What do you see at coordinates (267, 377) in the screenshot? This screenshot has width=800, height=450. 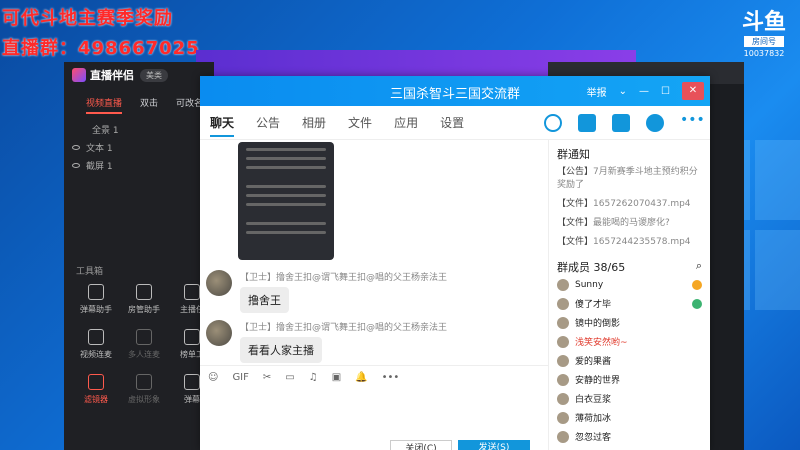 I see `scissors-icon: ✂` at bounding box center [267, 377].